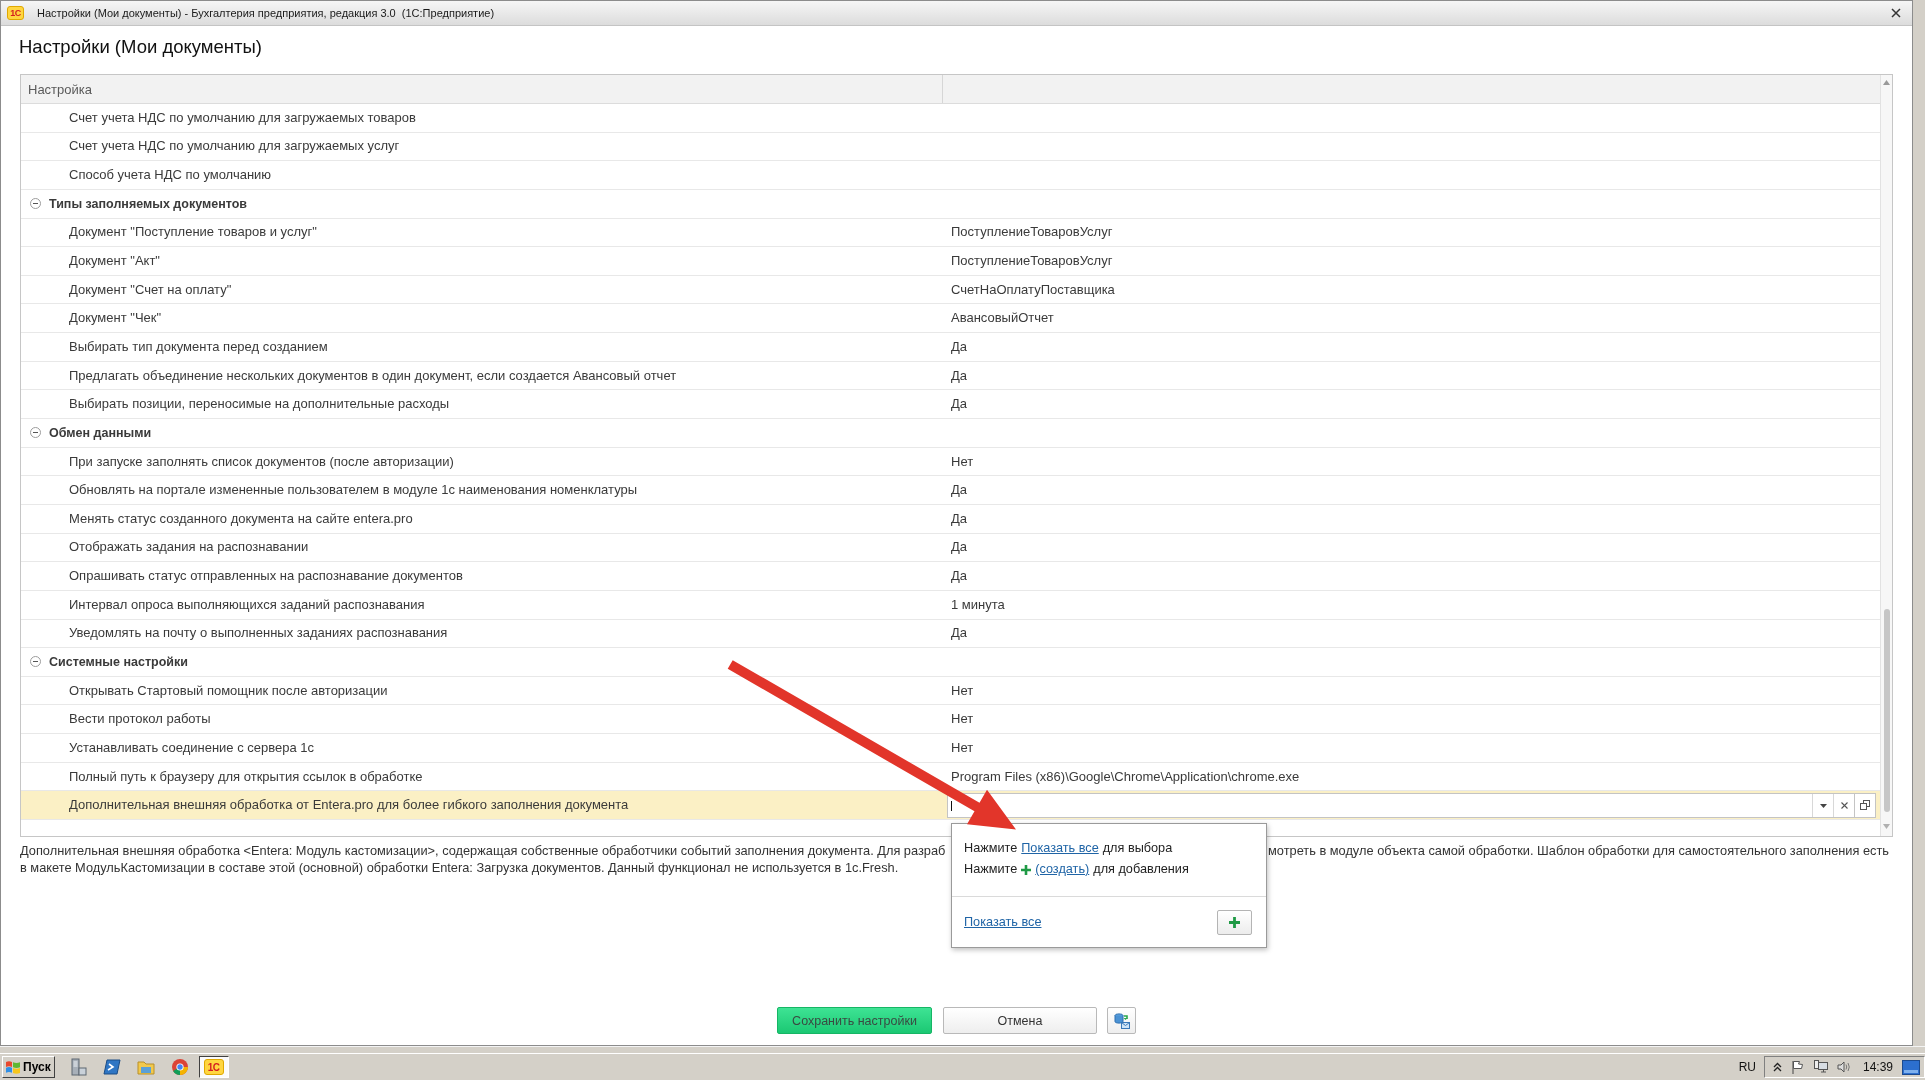 The image size is (1925, 1080). What do you see at coordinates (1886, 82) in the screenshot?
I see `scroll-up-icon` at bounding box center [1886, 82].